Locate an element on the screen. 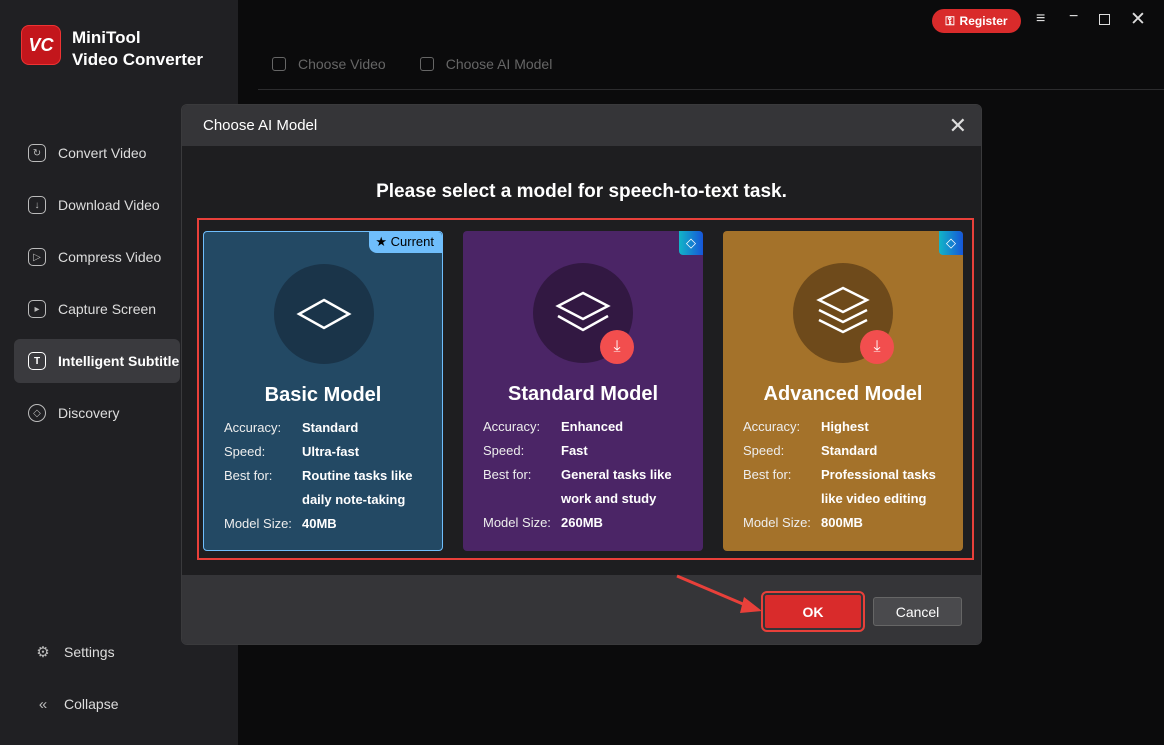 Image resolution: width=1164 pixels, height=745 pixels. spec-value: General tasks like is located at coordinates (616, 474).